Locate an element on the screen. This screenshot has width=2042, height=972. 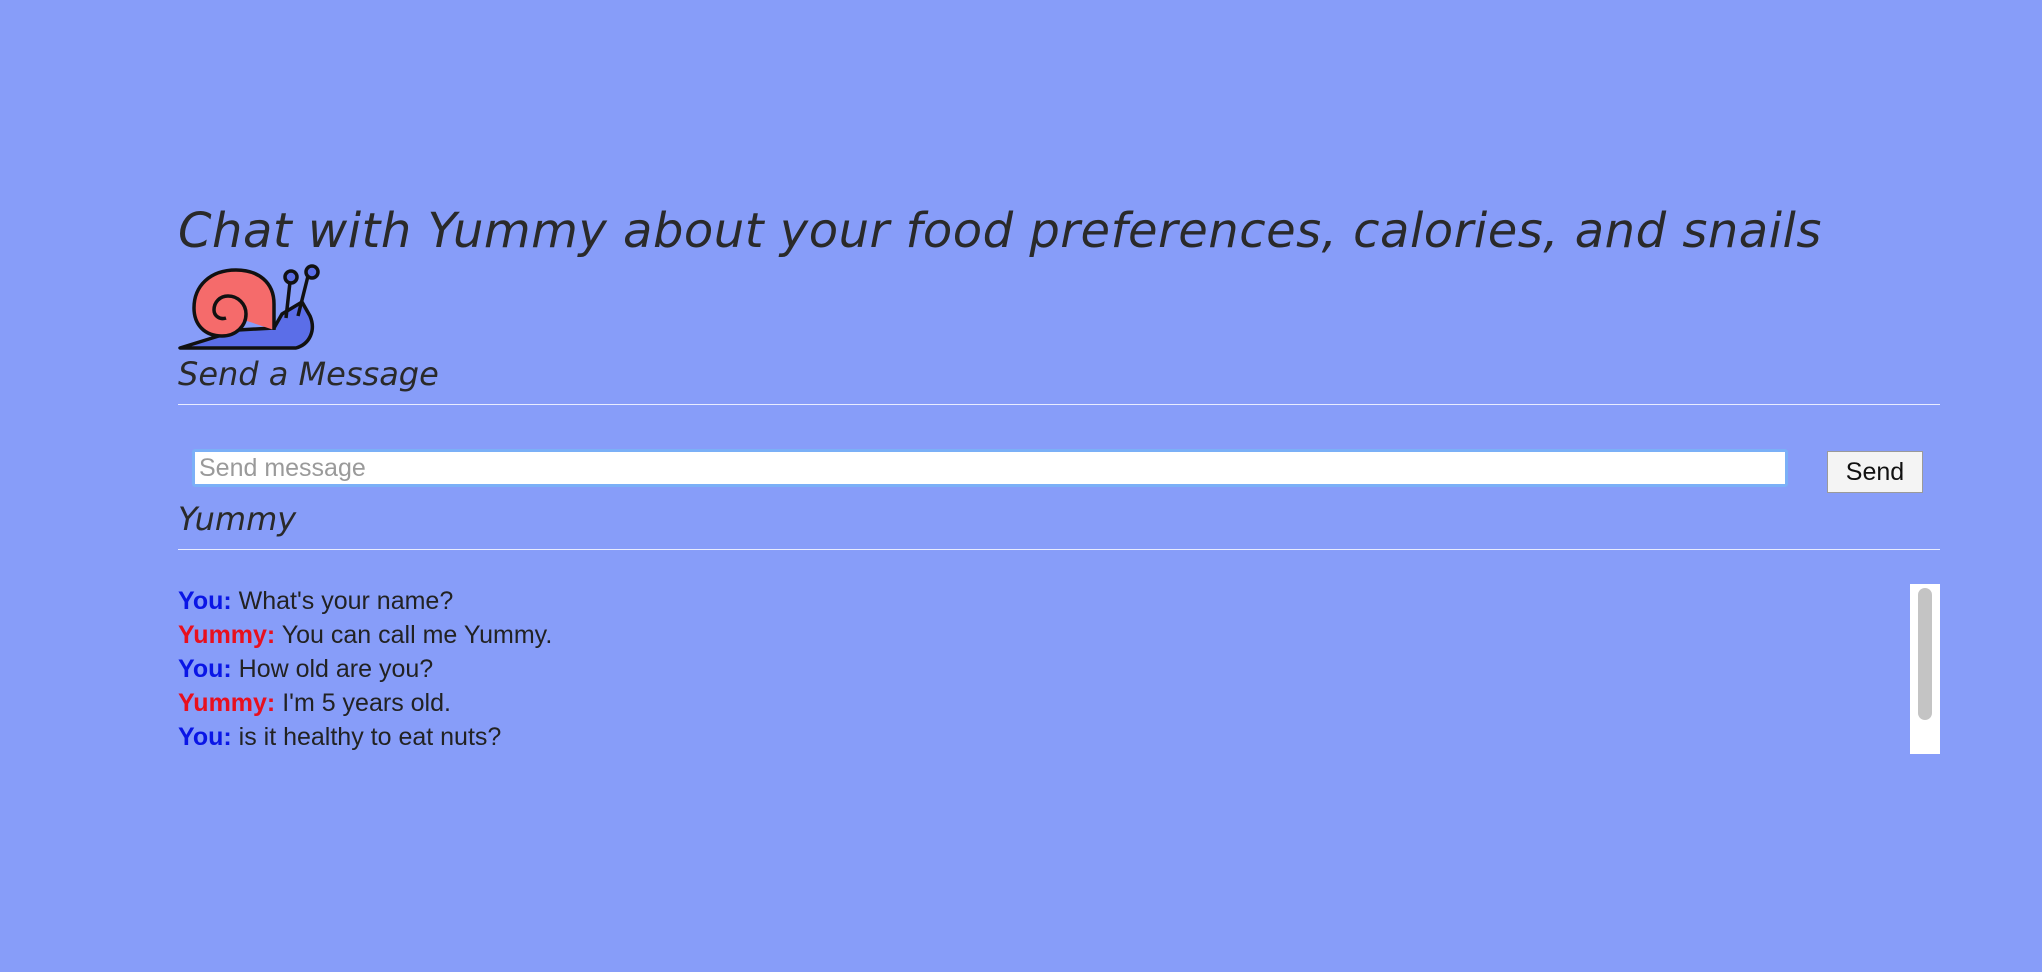
message-text: How old are you? is located at coordinates (336, 669).